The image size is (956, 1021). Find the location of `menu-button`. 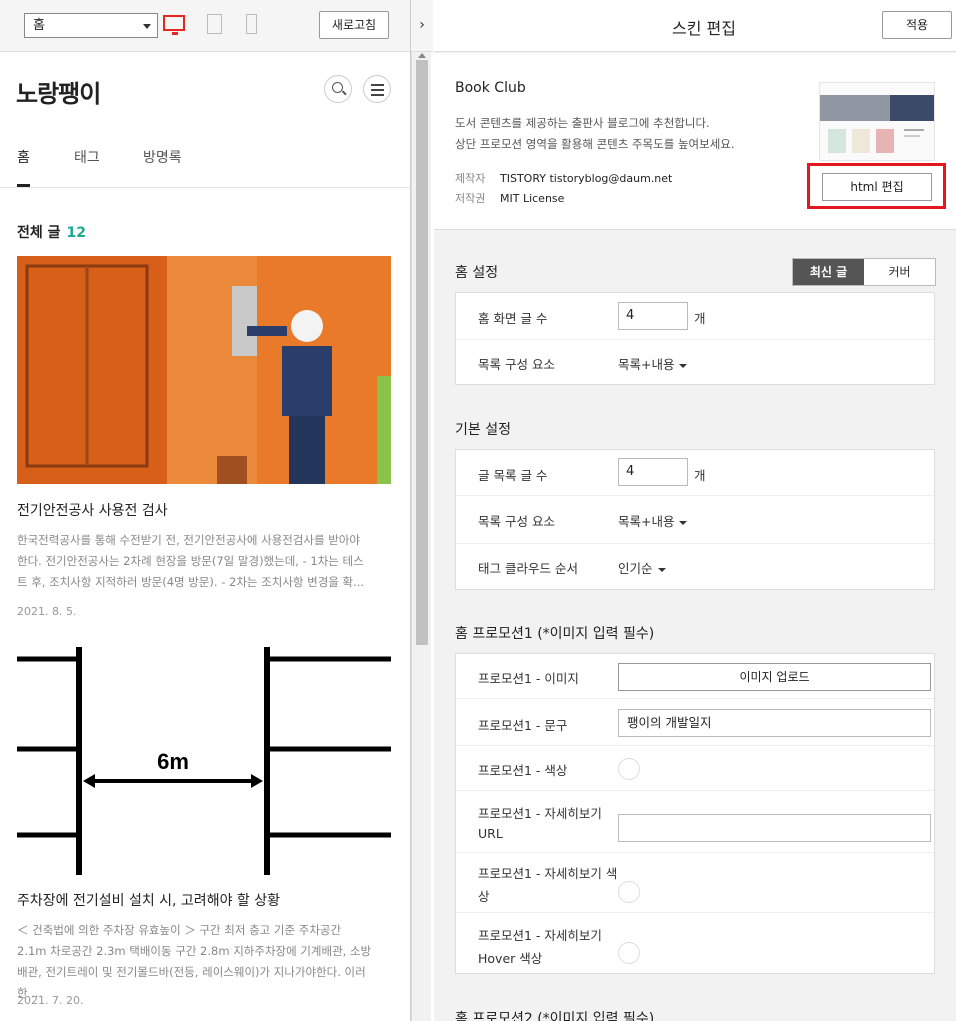

menu-button is located at coordinates (377, 89).